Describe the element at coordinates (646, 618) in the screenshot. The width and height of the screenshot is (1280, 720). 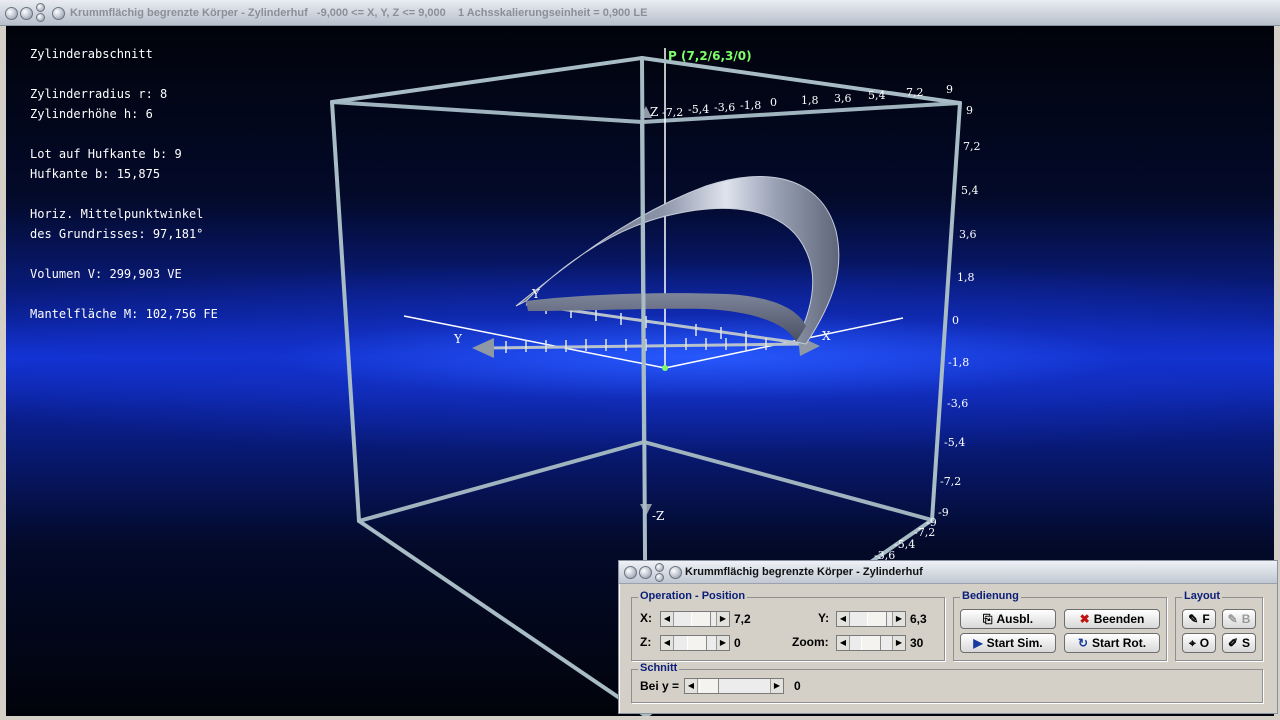
I see `x-label: X:` at that location.